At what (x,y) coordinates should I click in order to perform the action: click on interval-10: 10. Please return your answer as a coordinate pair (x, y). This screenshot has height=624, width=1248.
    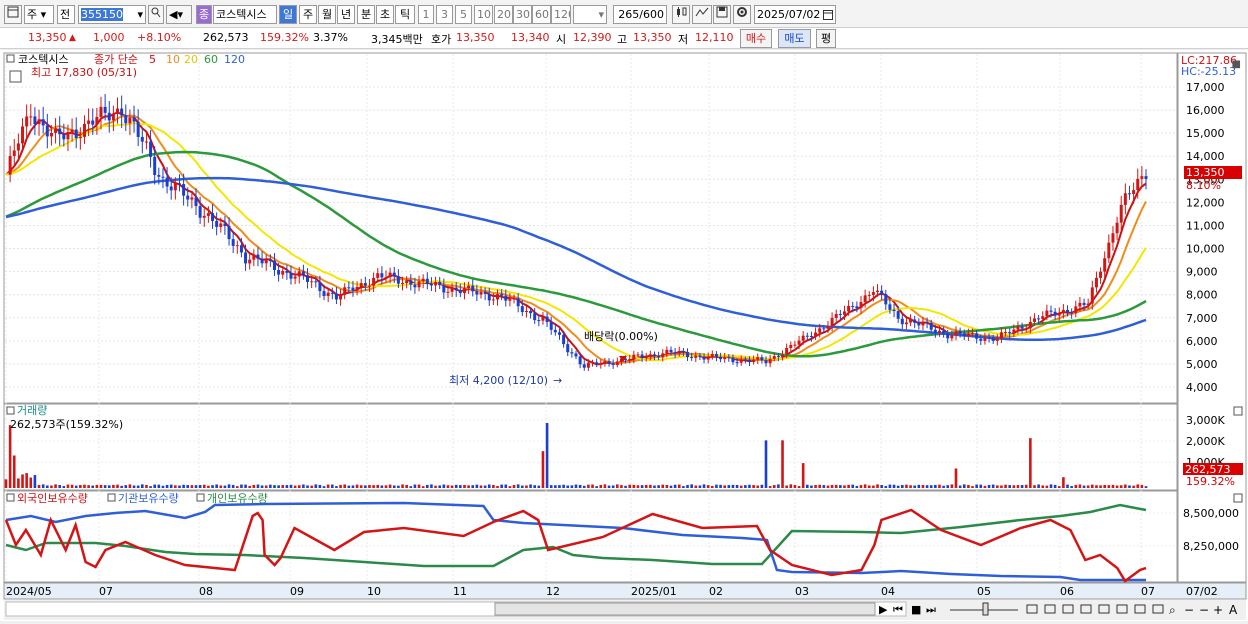
    Looking at the image, I should click on (483, 14).